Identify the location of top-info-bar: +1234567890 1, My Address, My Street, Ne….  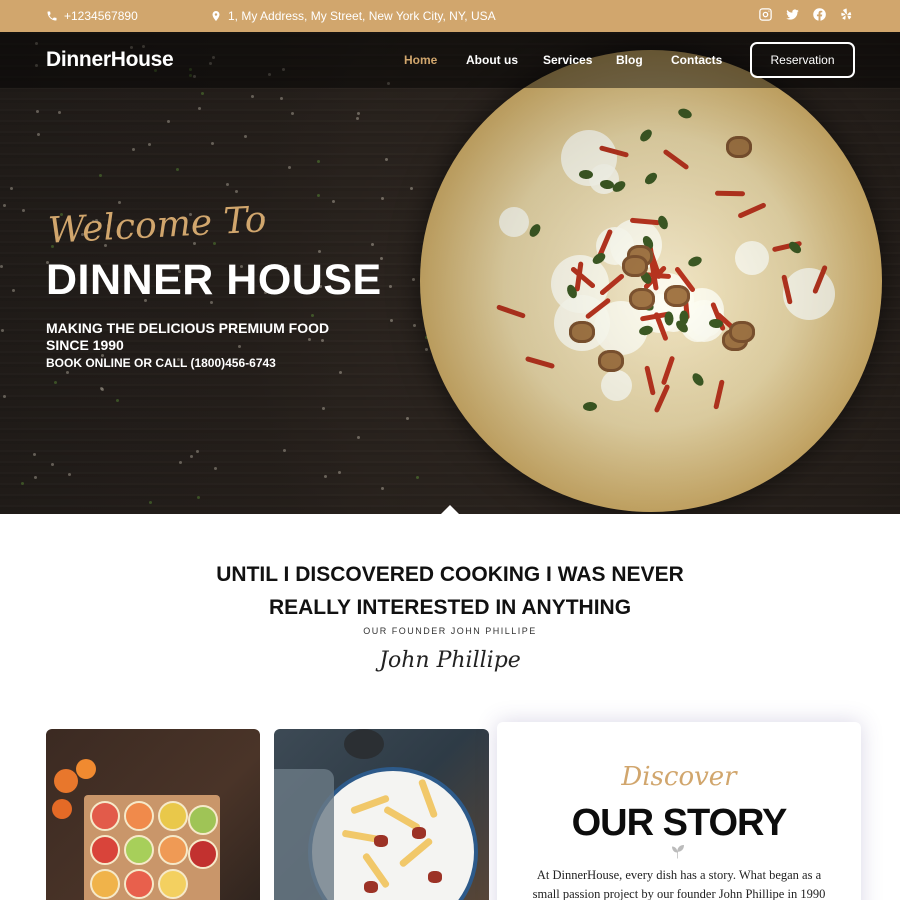
(450, 16).